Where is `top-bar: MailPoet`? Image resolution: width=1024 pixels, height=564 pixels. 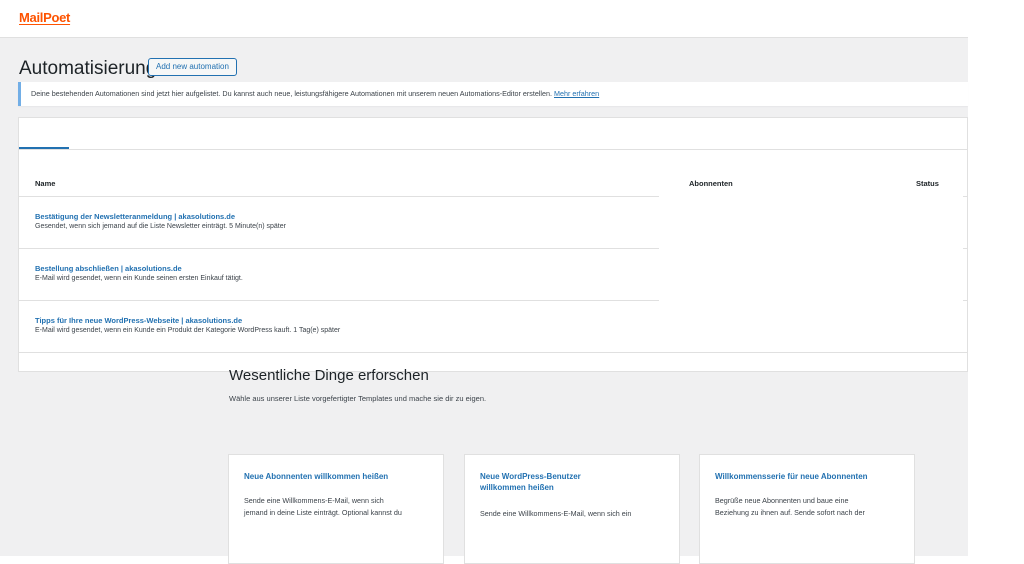 top-bar: MailPoet is located at coordinates (484, 19).